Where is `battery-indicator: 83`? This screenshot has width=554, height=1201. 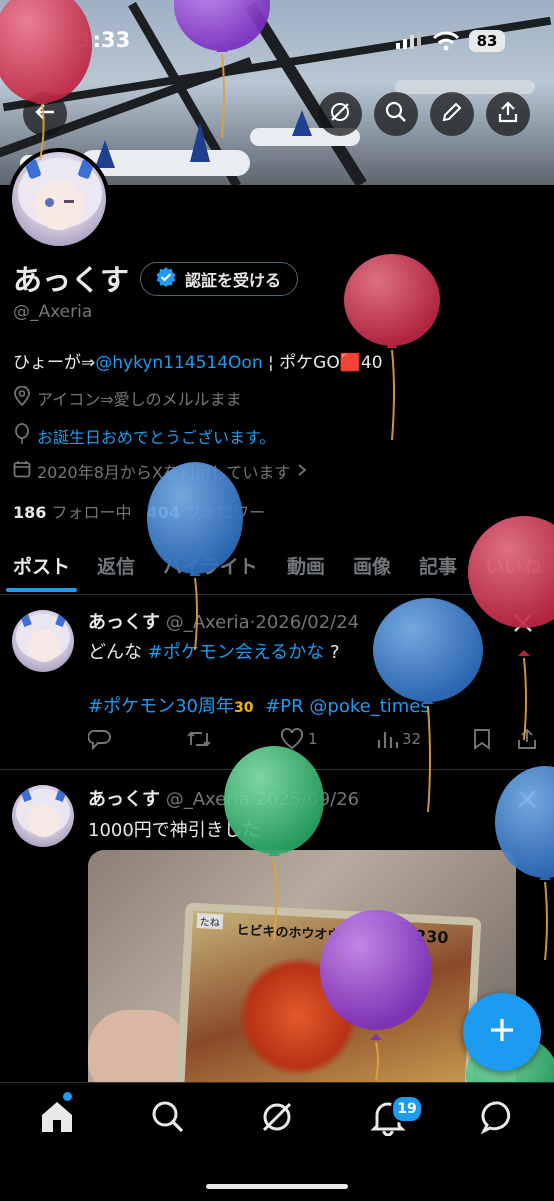
battery-indicator: 83 is located at coordinates (487, 41).